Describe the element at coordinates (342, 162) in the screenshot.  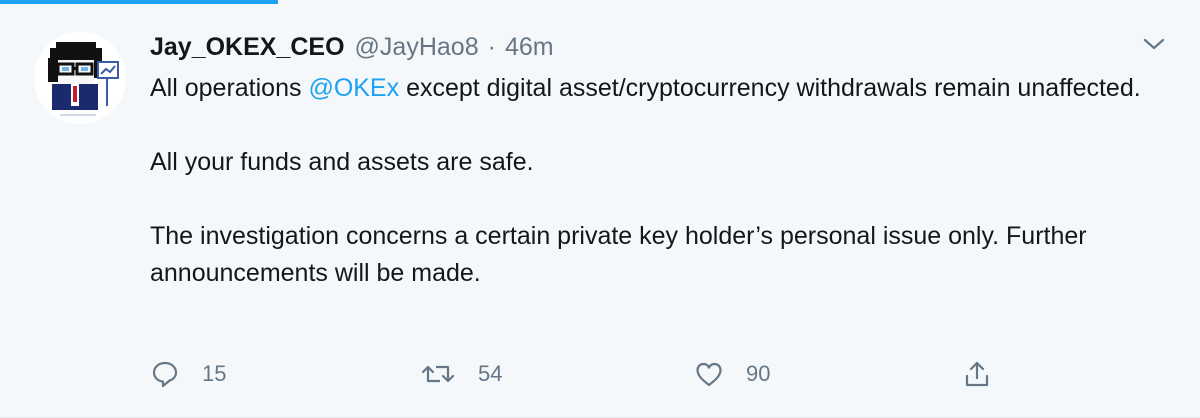
I see `tweet-paragraph-2: All your funds and assets are safe.` at that location.